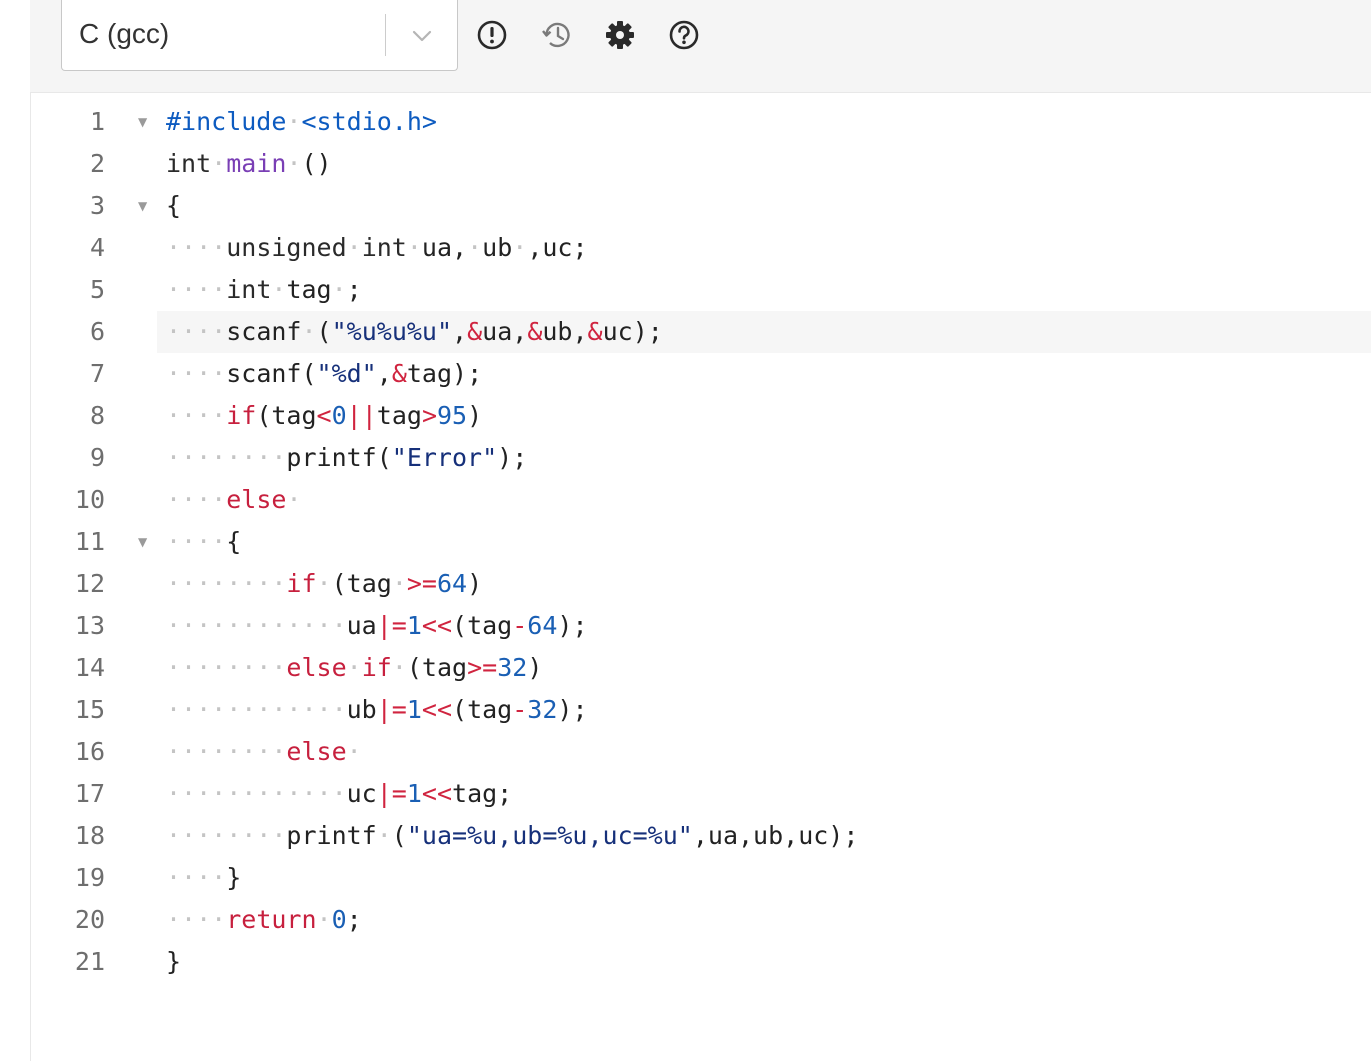 This screenshot has height=1061, width=1371. What do you see at coordinates (482, 793) in the screenshot?
I see `code-token: tag;` at bounding box center [482, 793].